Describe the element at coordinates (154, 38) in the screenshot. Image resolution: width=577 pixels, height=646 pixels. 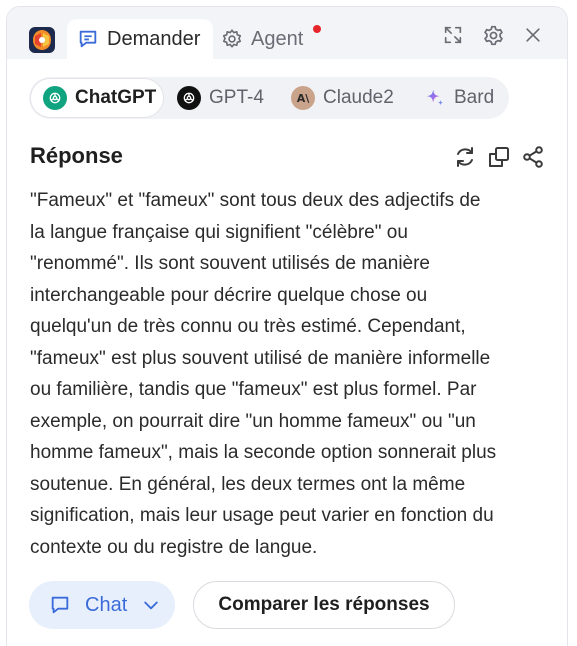
I see `tab-demander-label: Demander` at that location.